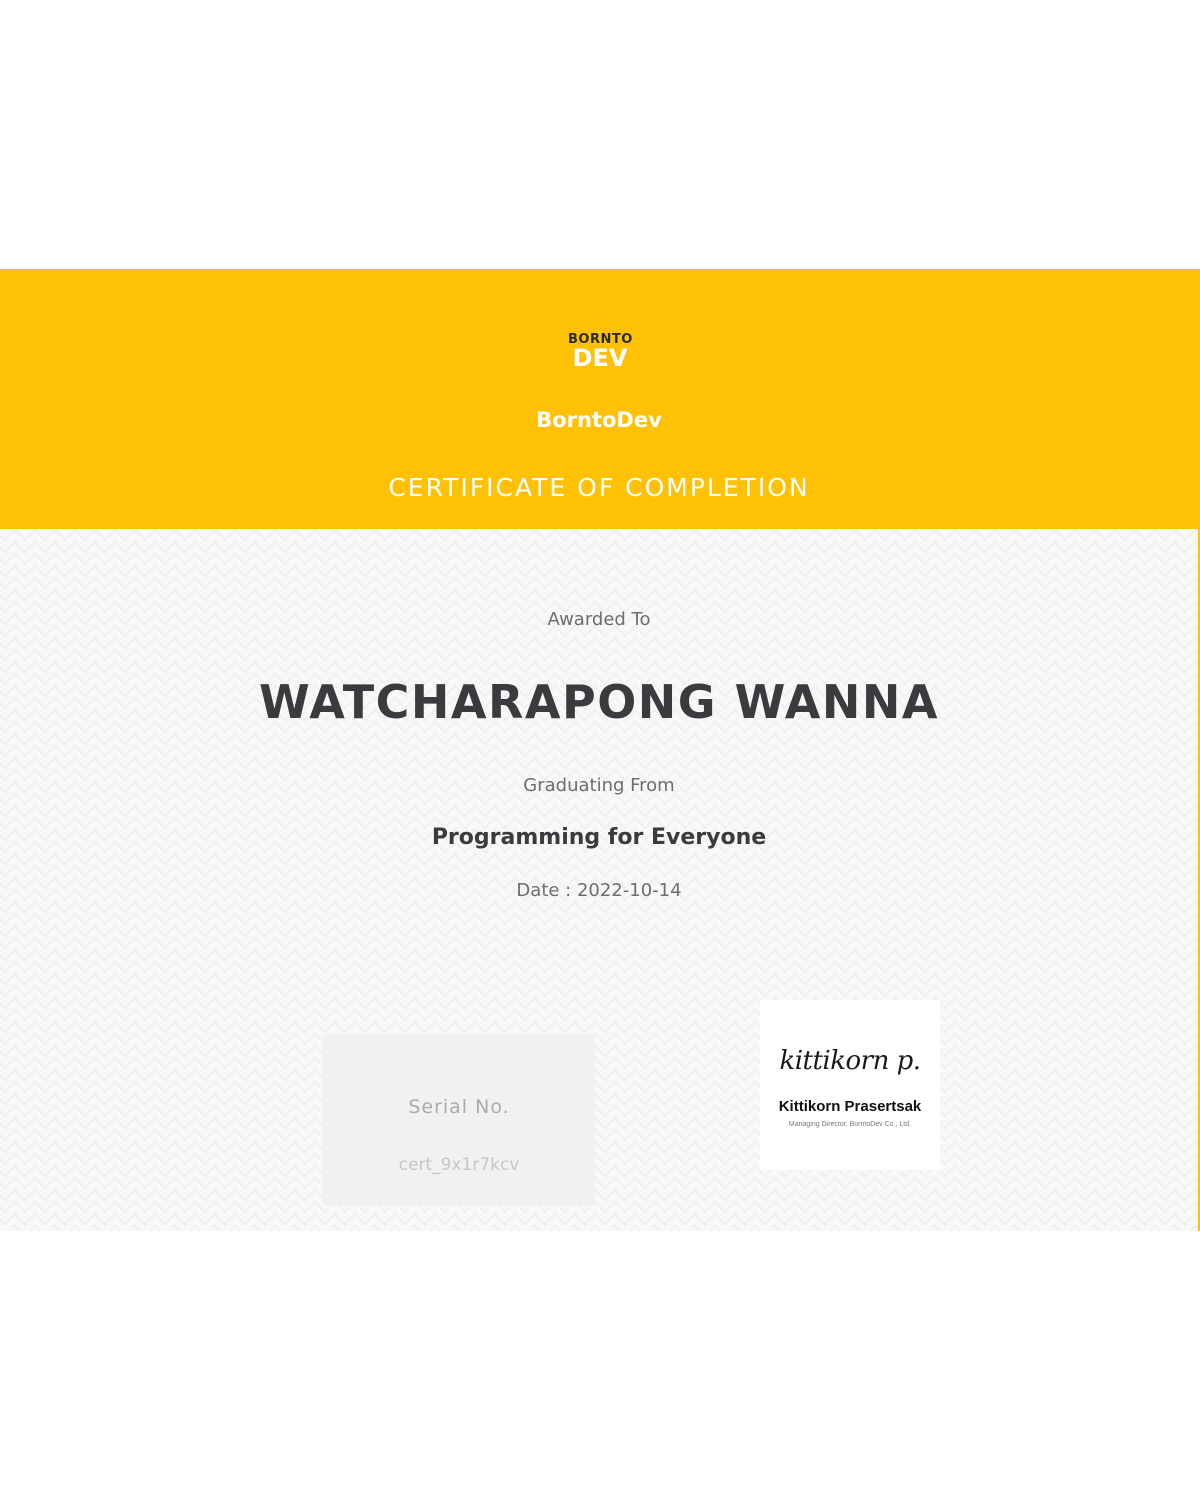 The width and height of the screenshot is (1200, 1500). What do you see at coordinates (599, 837) in the screenshot?
I see `course-title: Programming for Everyone` at bounding box center [599, 837].